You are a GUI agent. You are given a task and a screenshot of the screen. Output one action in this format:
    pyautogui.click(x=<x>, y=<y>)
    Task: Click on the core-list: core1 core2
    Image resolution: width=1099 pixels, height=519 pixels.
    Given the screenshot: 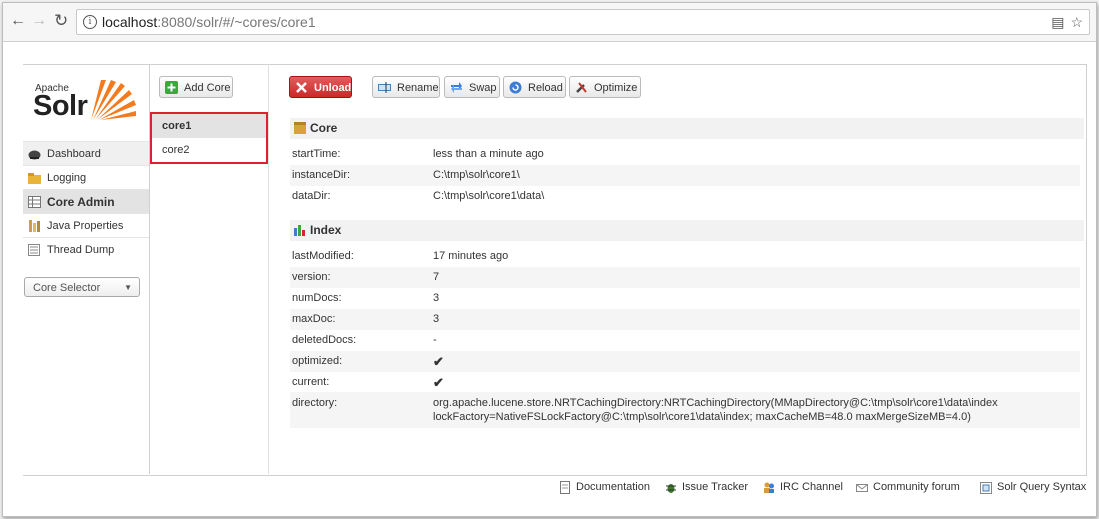 What is the action you would take?
    pyautogui.click(x=209, y=138)
    